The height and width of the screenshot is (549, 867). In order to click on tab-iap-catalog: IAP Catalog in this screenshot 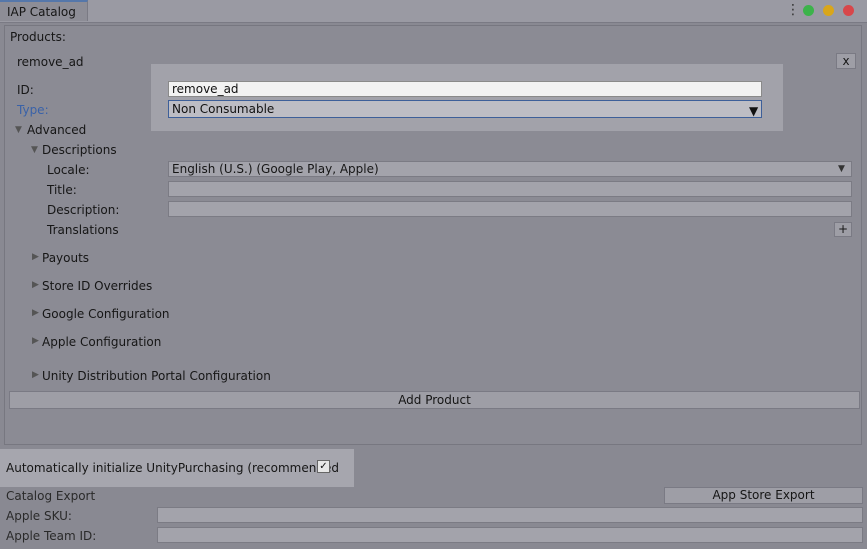, I will do `click(44, 10)`.